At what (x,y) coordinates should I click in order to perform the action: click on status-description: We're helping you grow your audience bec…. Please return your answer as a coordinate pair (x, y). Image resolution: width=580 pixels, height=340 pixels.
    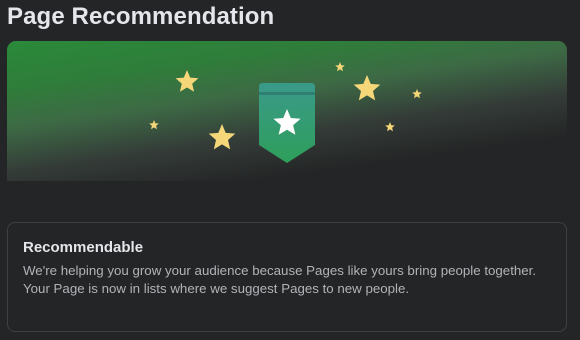
    Looking at the image, I should click on (280, 279).